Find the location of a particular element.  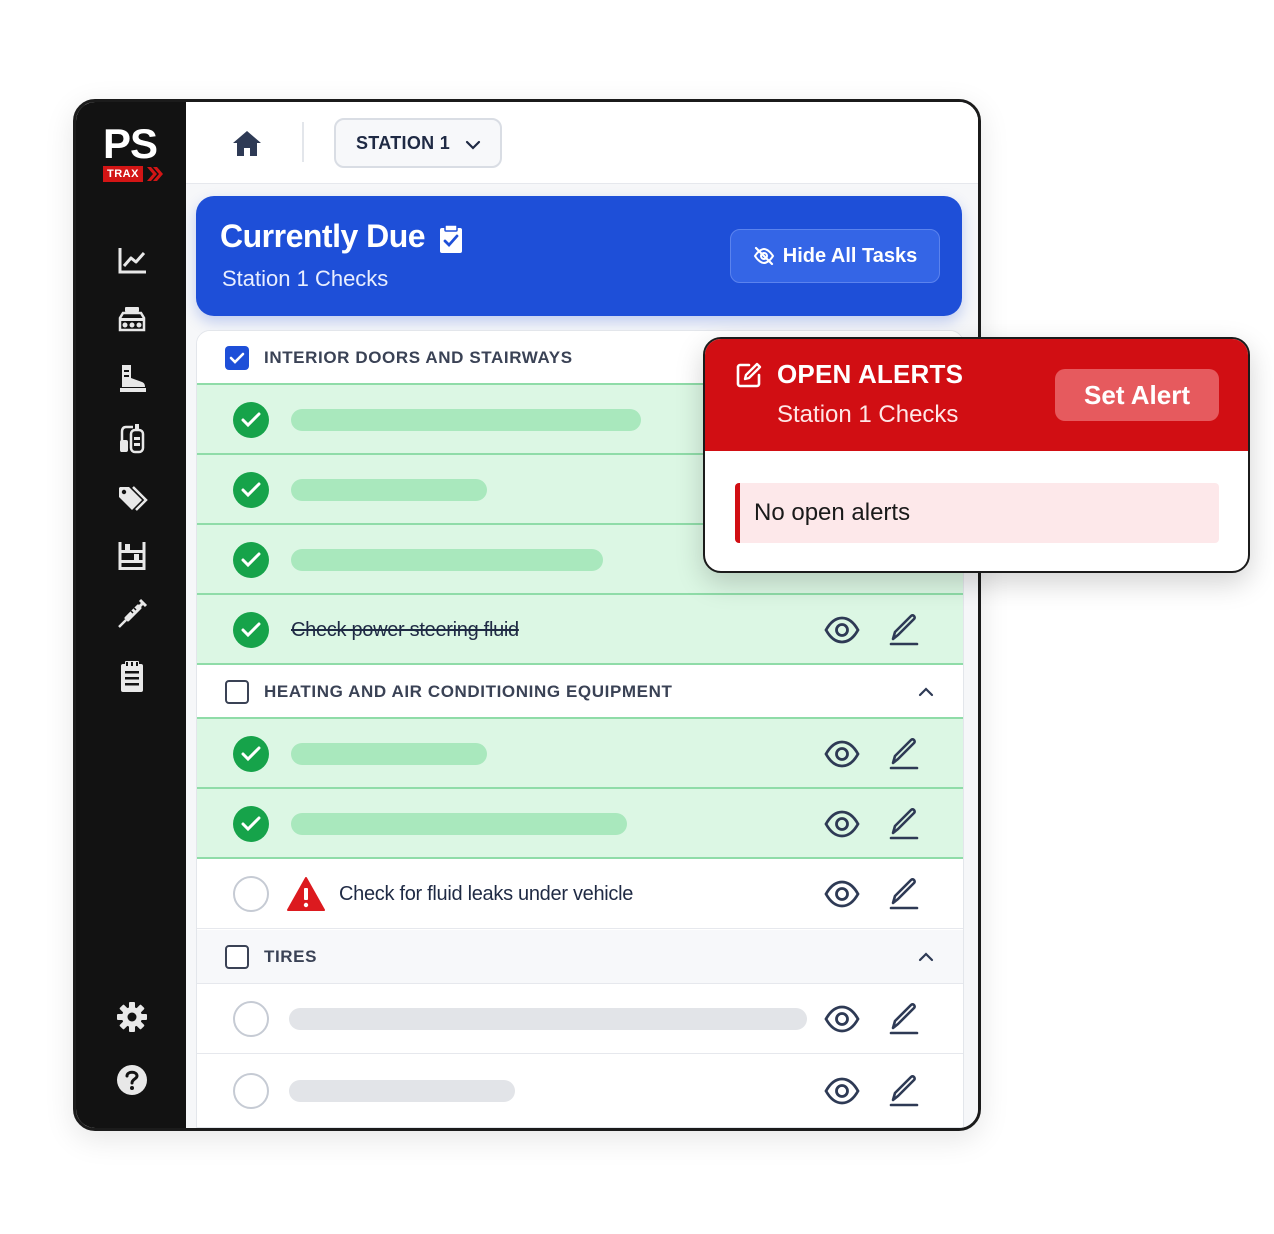

help-icon is located at coordinates (132, 1080).